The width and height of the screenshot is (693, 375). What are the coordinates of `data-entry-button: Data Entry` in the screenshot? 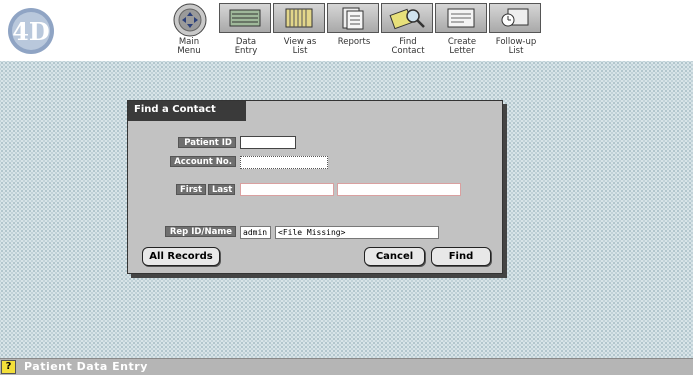 It's located at (246, 32).